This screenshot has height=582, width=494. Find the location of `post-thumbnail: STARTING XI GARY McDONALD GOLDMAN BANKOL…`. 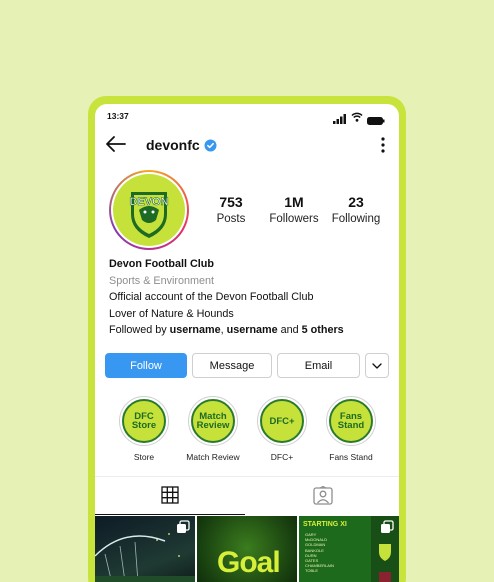

post-thumbnail: STARTING XI GARY McDONALD GOLDMAN BANKOL… is located at coordinates (349, 549).